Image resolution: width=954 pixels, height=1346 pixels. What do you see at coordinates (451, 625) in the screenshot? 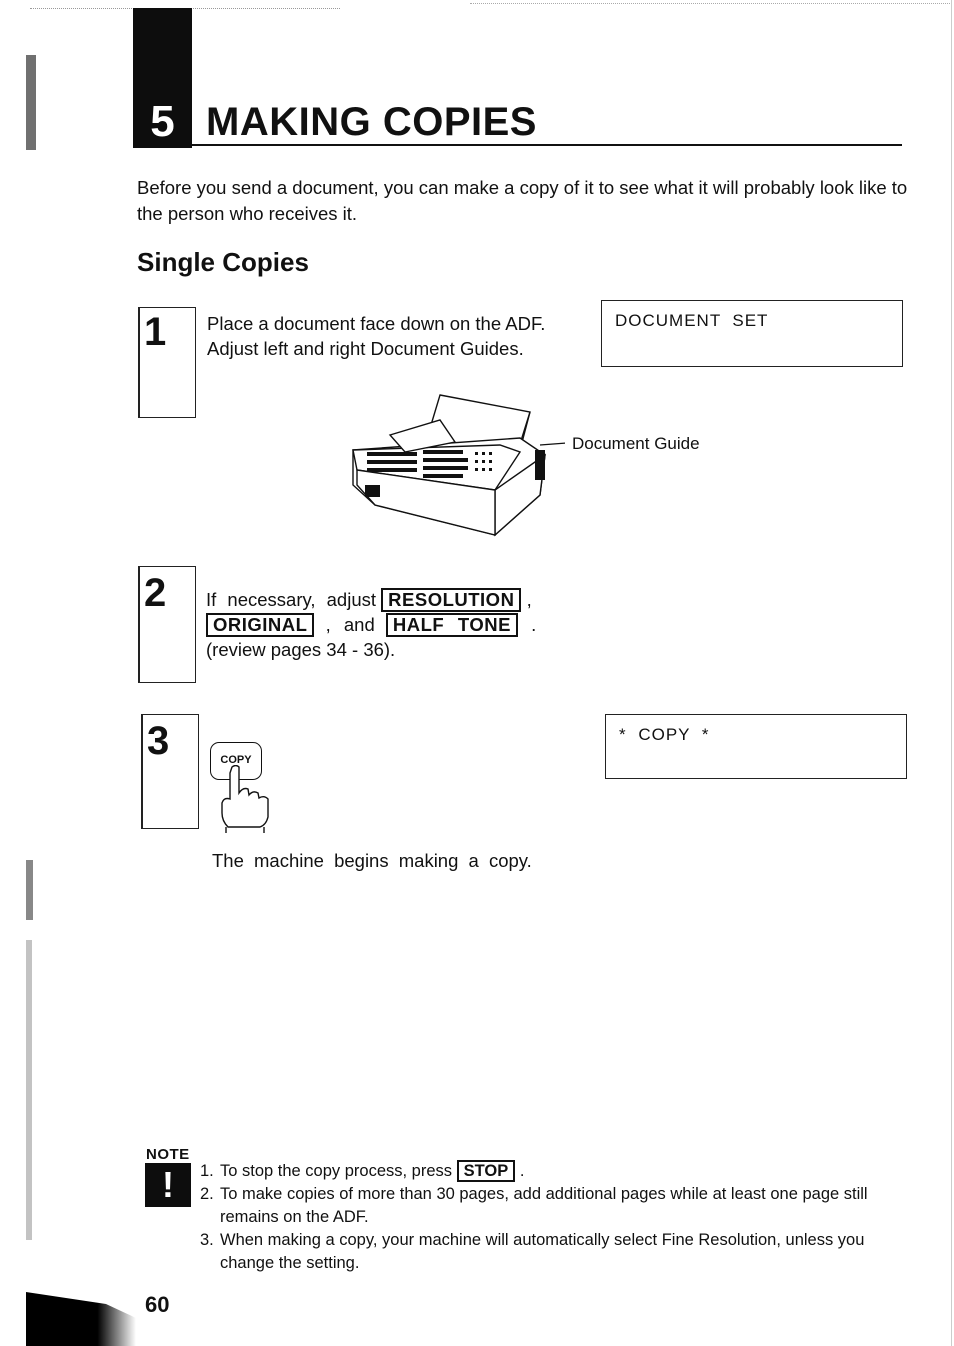
I see `half-tone-key: HALF TONE` at bounding box center [451, 625].